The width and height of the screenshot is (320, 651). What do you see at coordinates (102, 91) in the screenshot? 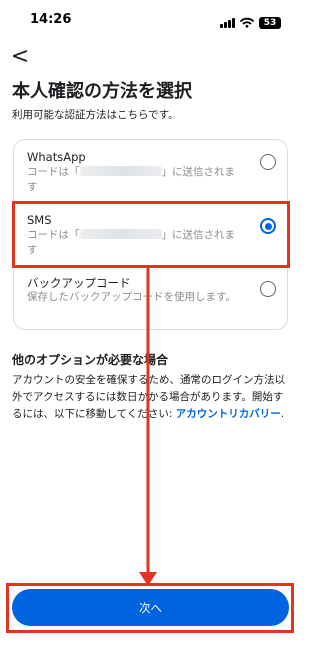
I see `page-title: 本人確認の方法を選択` at bounding box center [102, 91].